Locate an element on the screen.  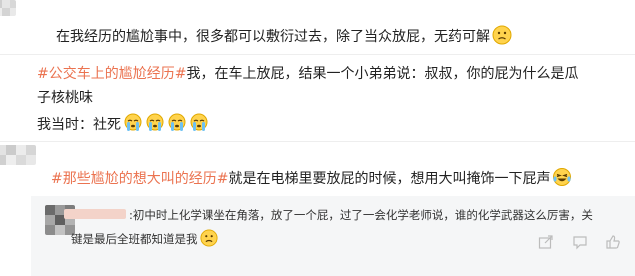
comment-text: 在我经历的尴尬事中，很多都可以敷衍过去，除了当众放屁，无药可解 is located at coordinates (284, 39).